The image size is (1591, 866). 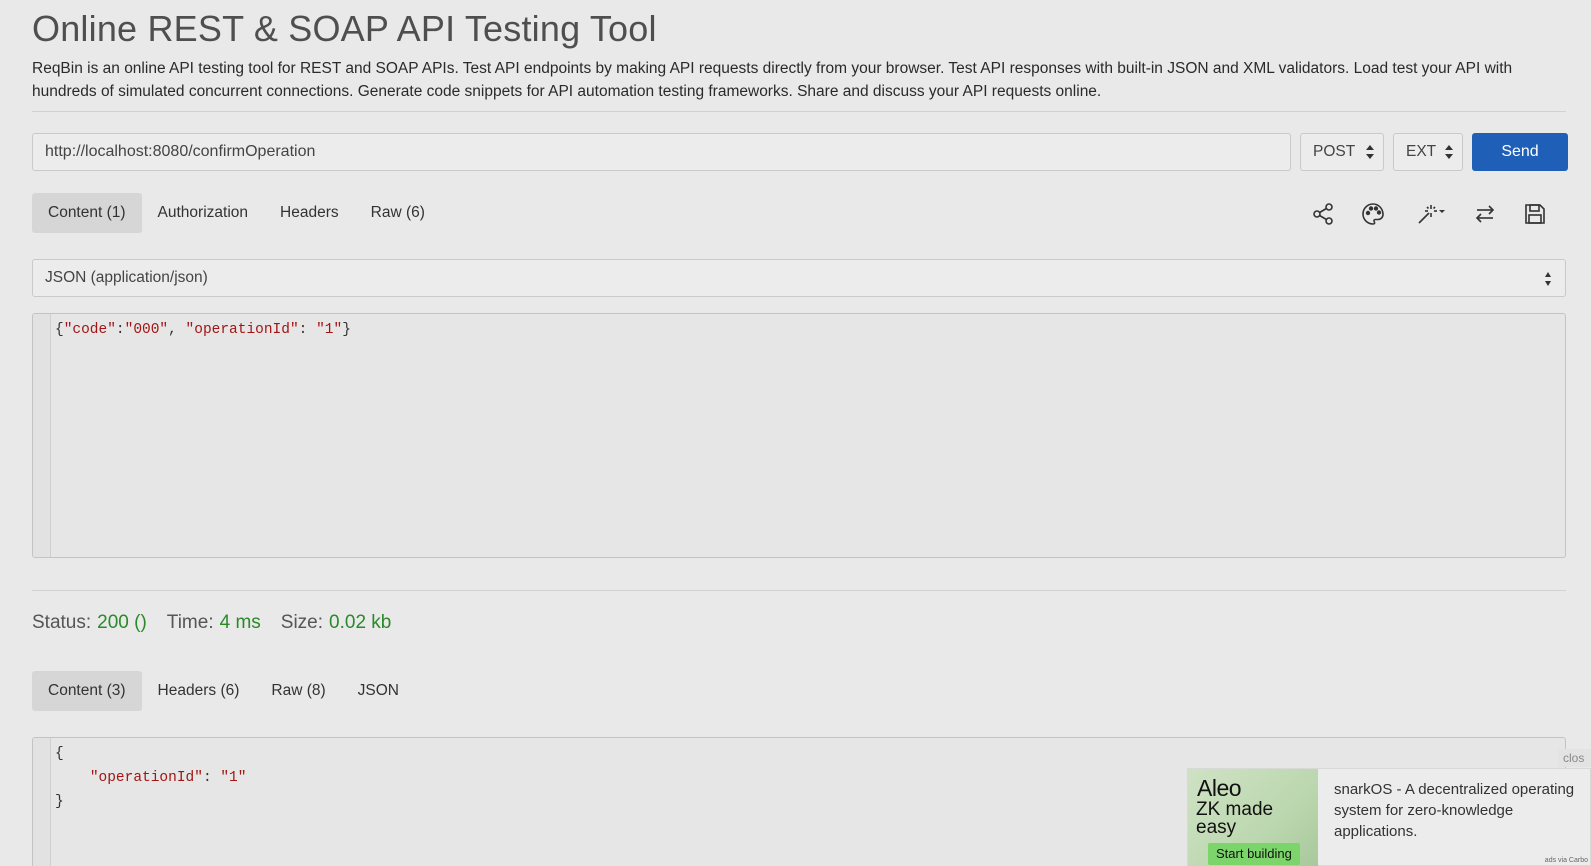 I want to click on ad-logo: Aleo, so click(x=1219, y=788).